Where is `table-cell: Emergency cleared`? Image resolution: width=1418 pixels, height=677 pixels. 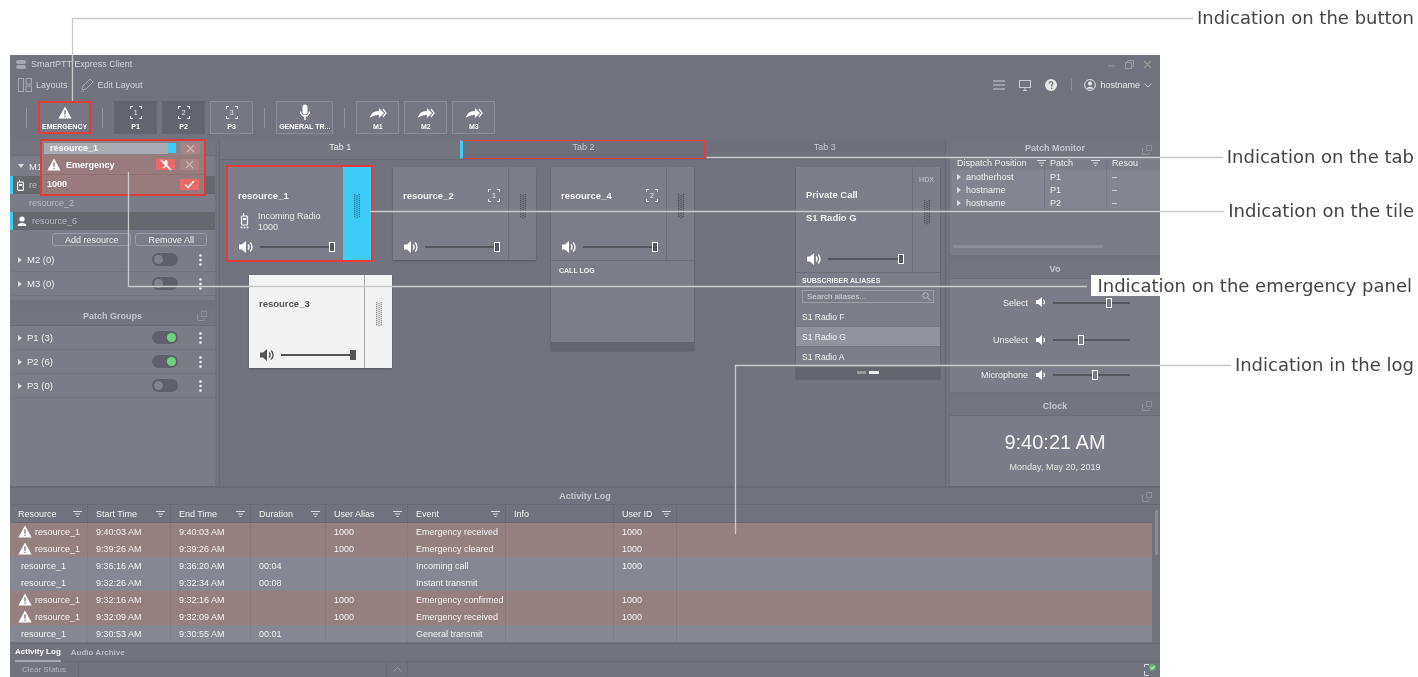
table-cell: Emergency cleared is located at coordinates (455, 548).